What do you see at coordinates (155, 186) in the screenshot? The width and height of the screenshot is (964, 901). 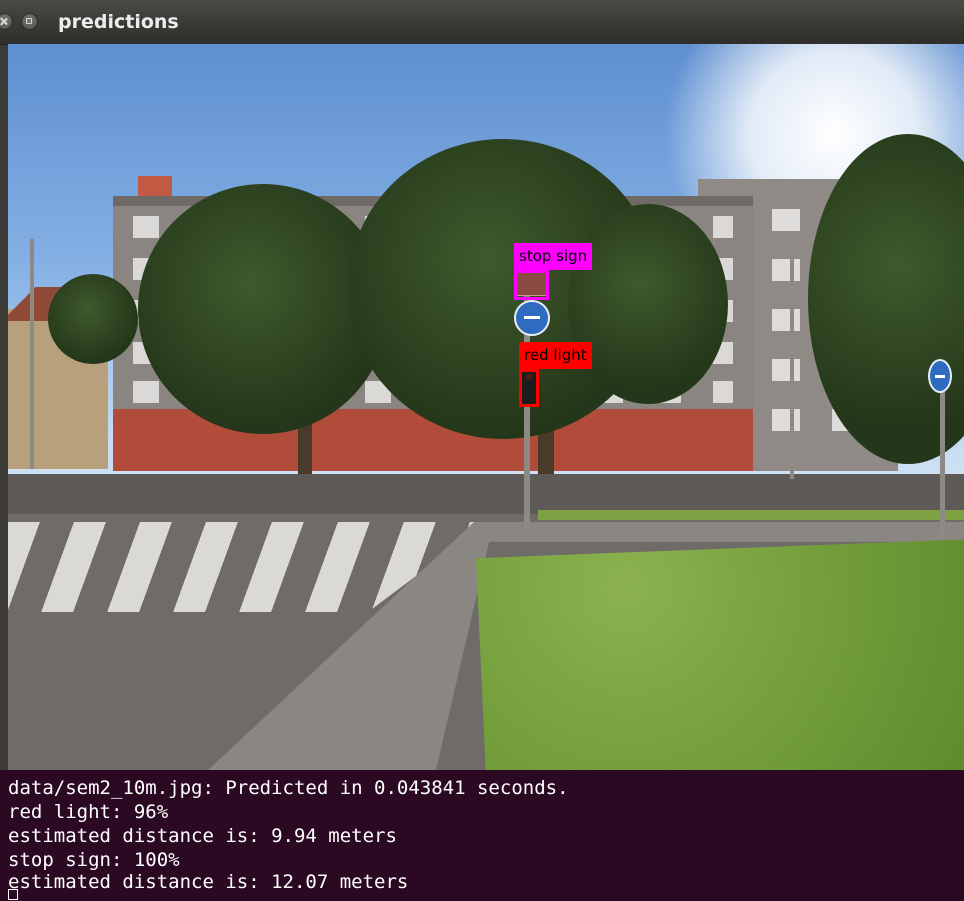 I see `building-corner` at bounding box center [155, 186].